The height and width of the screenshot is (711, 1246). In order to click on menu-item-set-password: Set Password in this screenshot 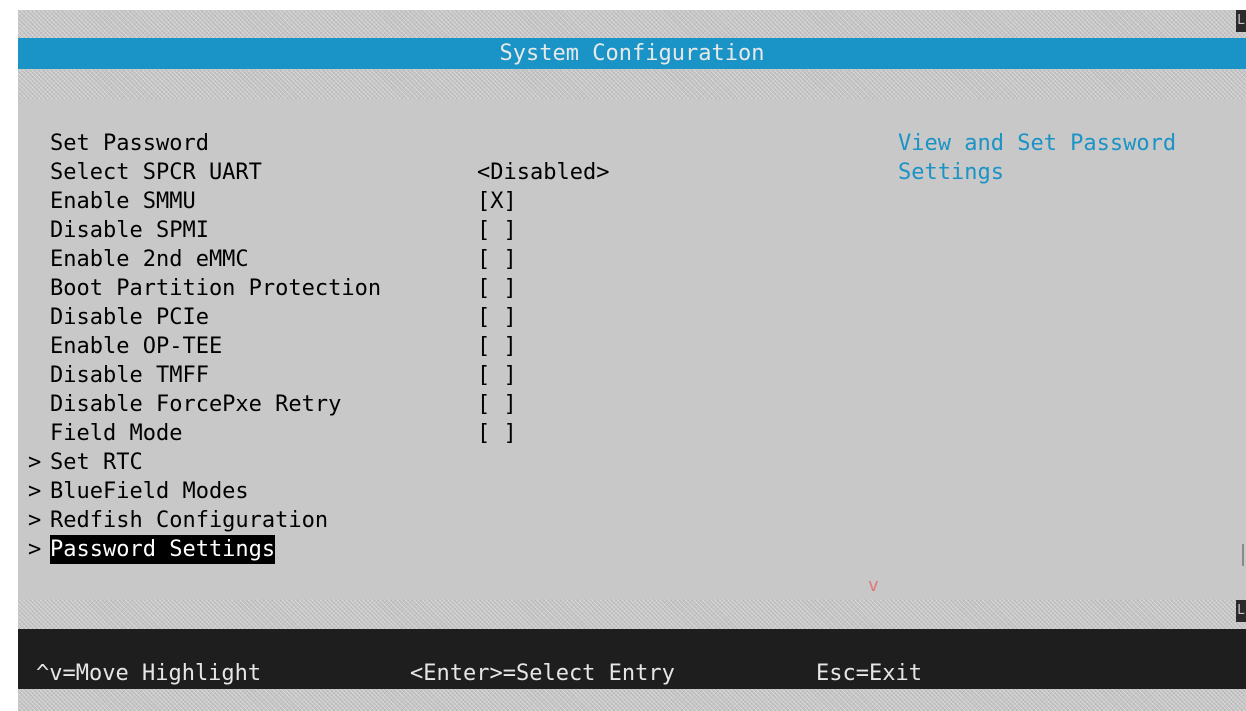, I will do `click(124, 143)`.